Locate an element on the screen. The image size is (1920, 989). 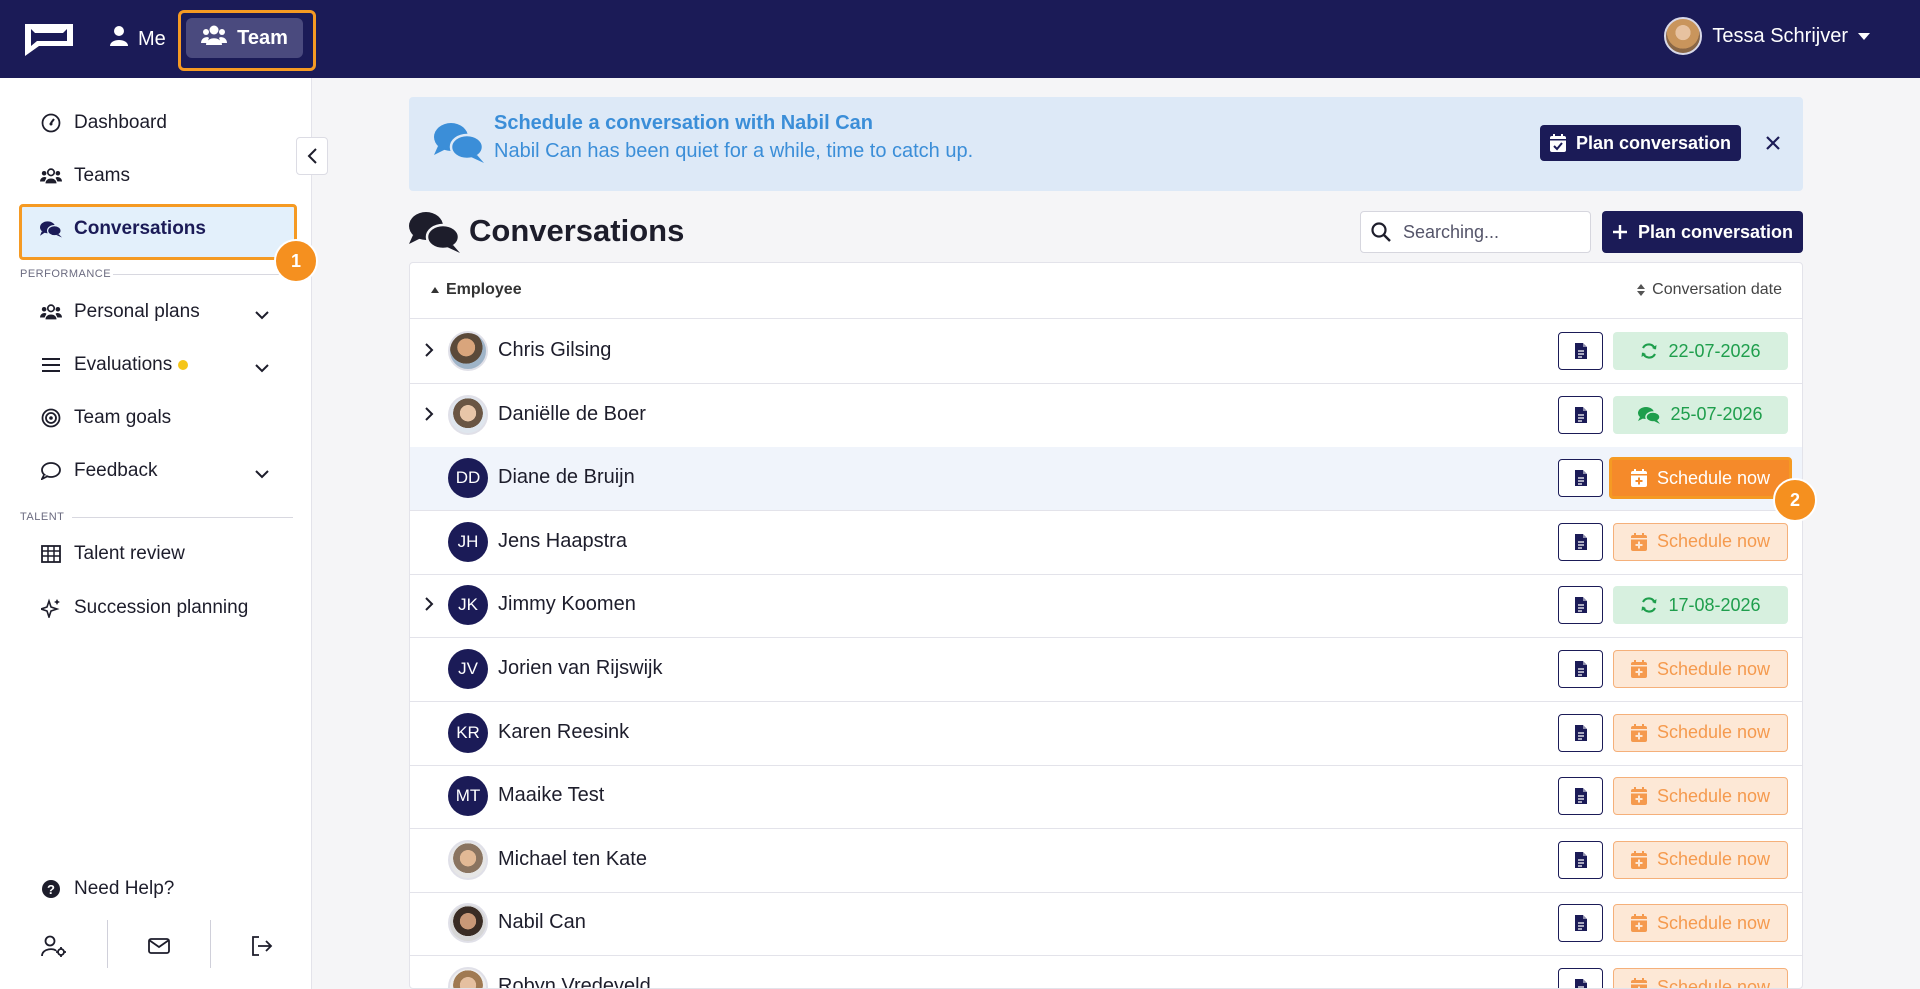
employee-name: Maaike Test is located at coordinates (551, 795).